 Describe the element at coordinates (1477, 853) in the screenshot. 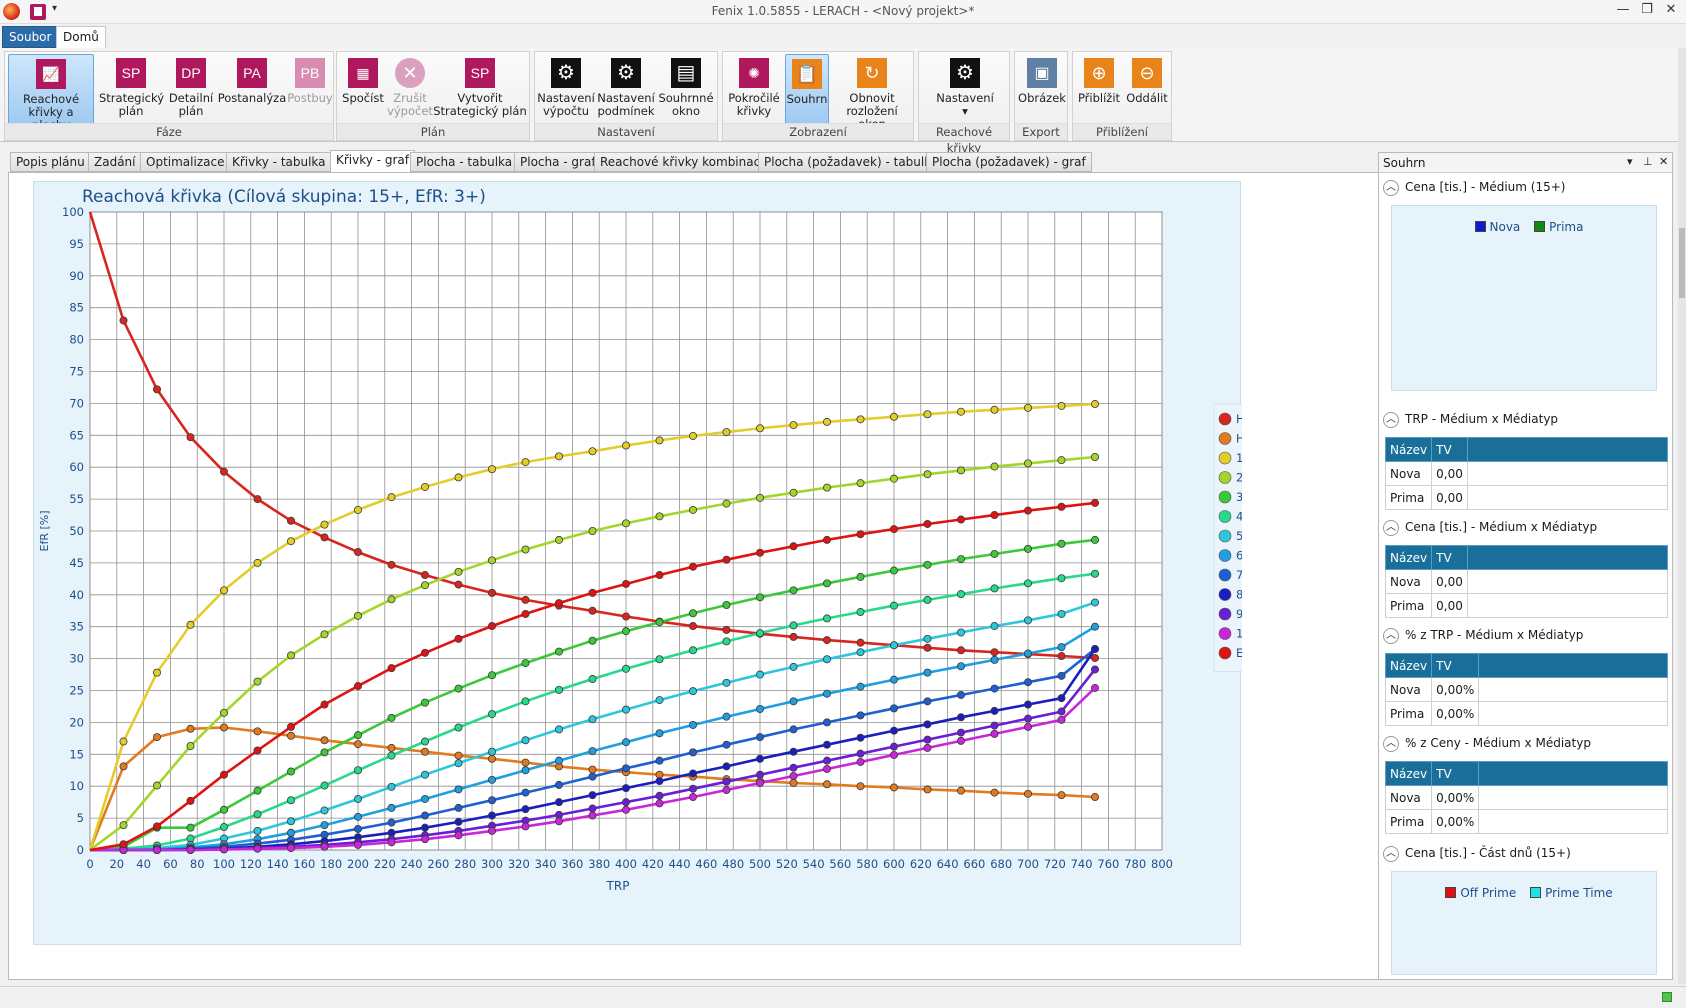

I see `section-cena-dnu-header: ︿ Cena [tis.] - Část dnů (15+)` at that location.